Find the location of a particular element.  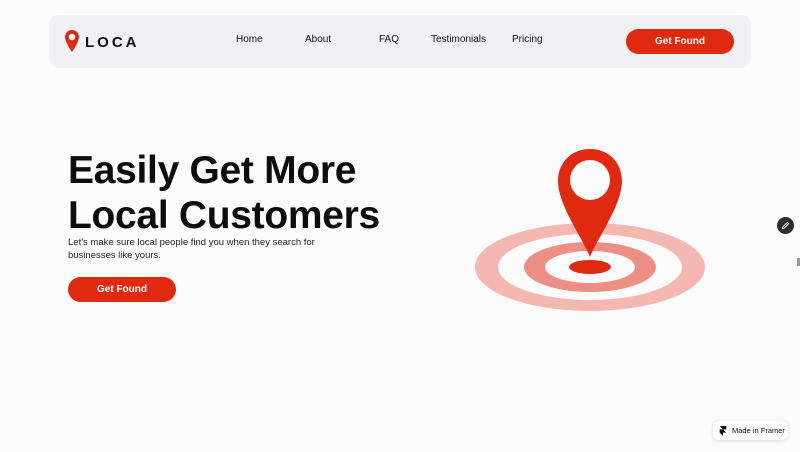

hero-title-line-2: Local Customers is located at coordinates (224, 215).